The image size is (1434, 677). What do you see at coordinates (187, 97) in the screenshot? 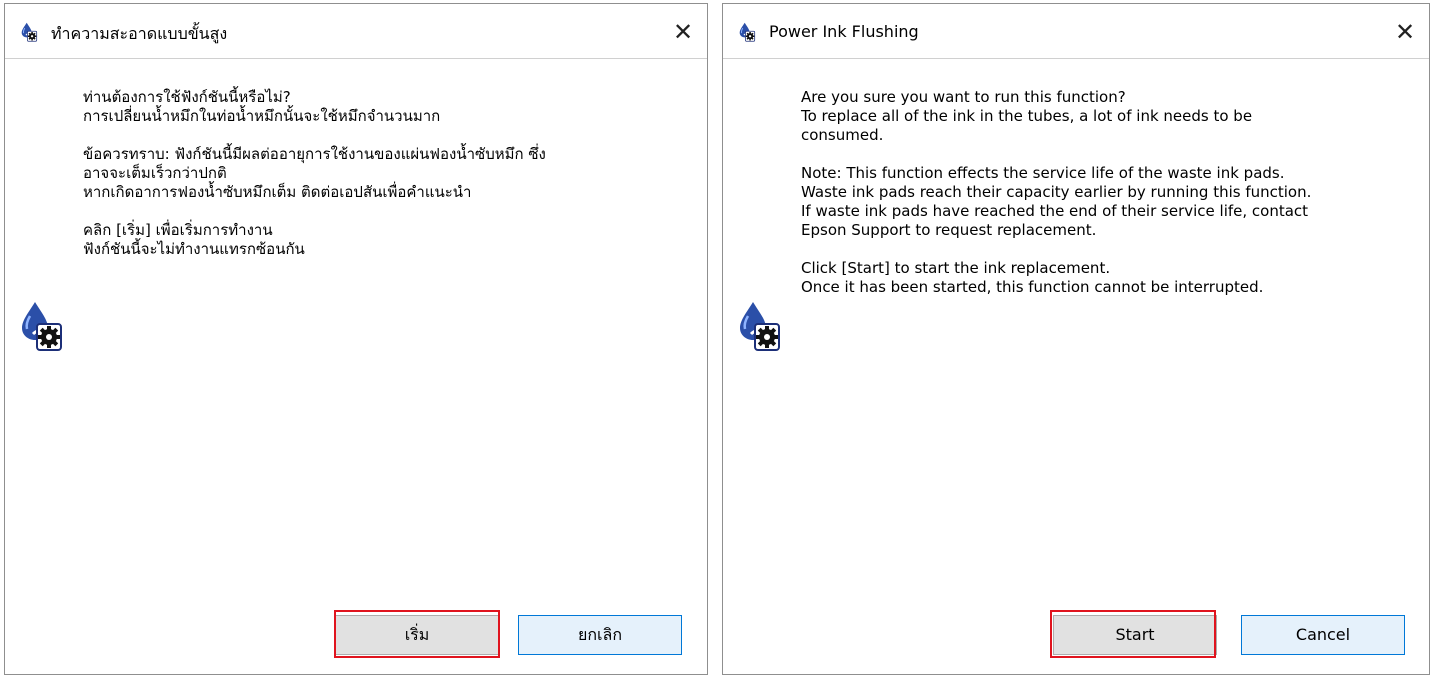
I see `message-line: ท่านต้องการใช้ฟังก์ชันนี้หรือไม่?` at bounding box center [187, 97].